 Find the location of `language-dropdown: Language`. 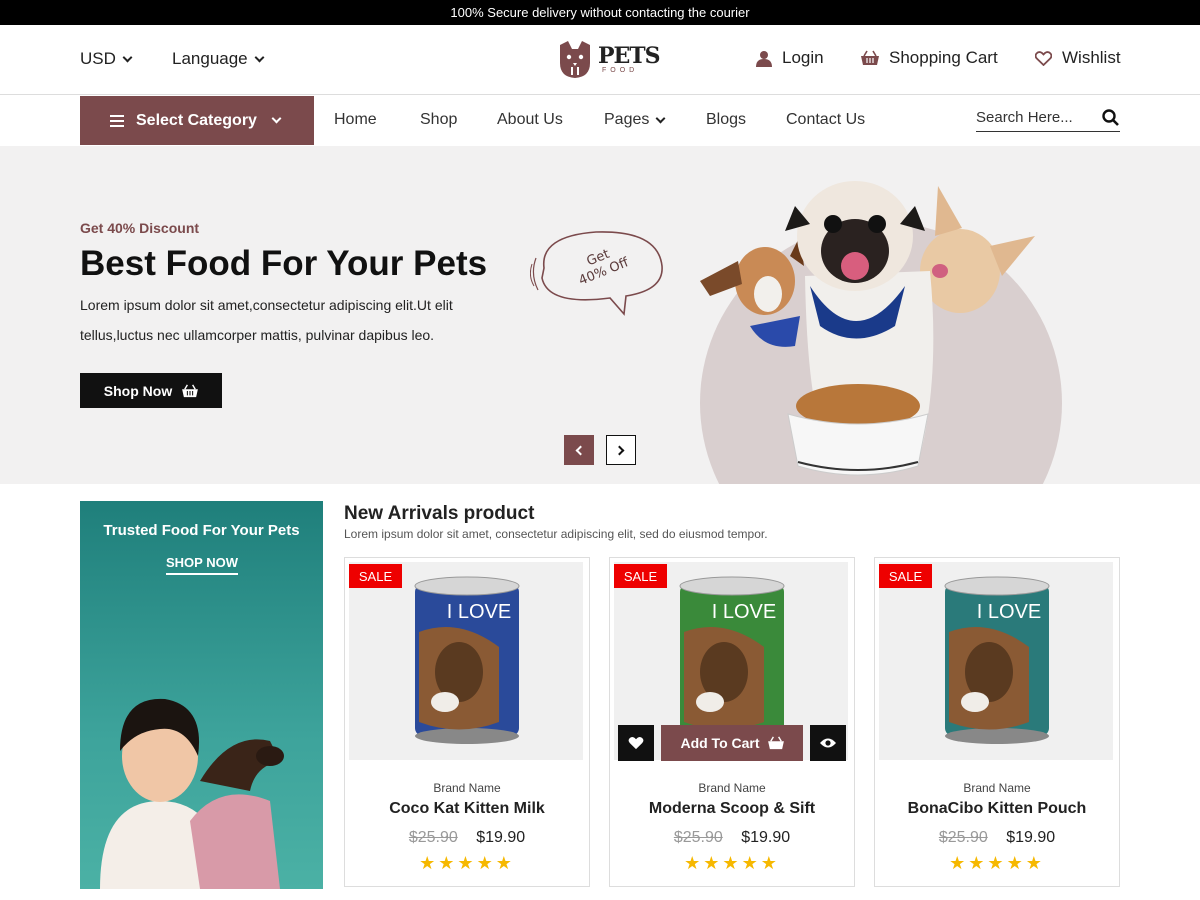

language-dropdown: Language is located at coordinates (218, 59).